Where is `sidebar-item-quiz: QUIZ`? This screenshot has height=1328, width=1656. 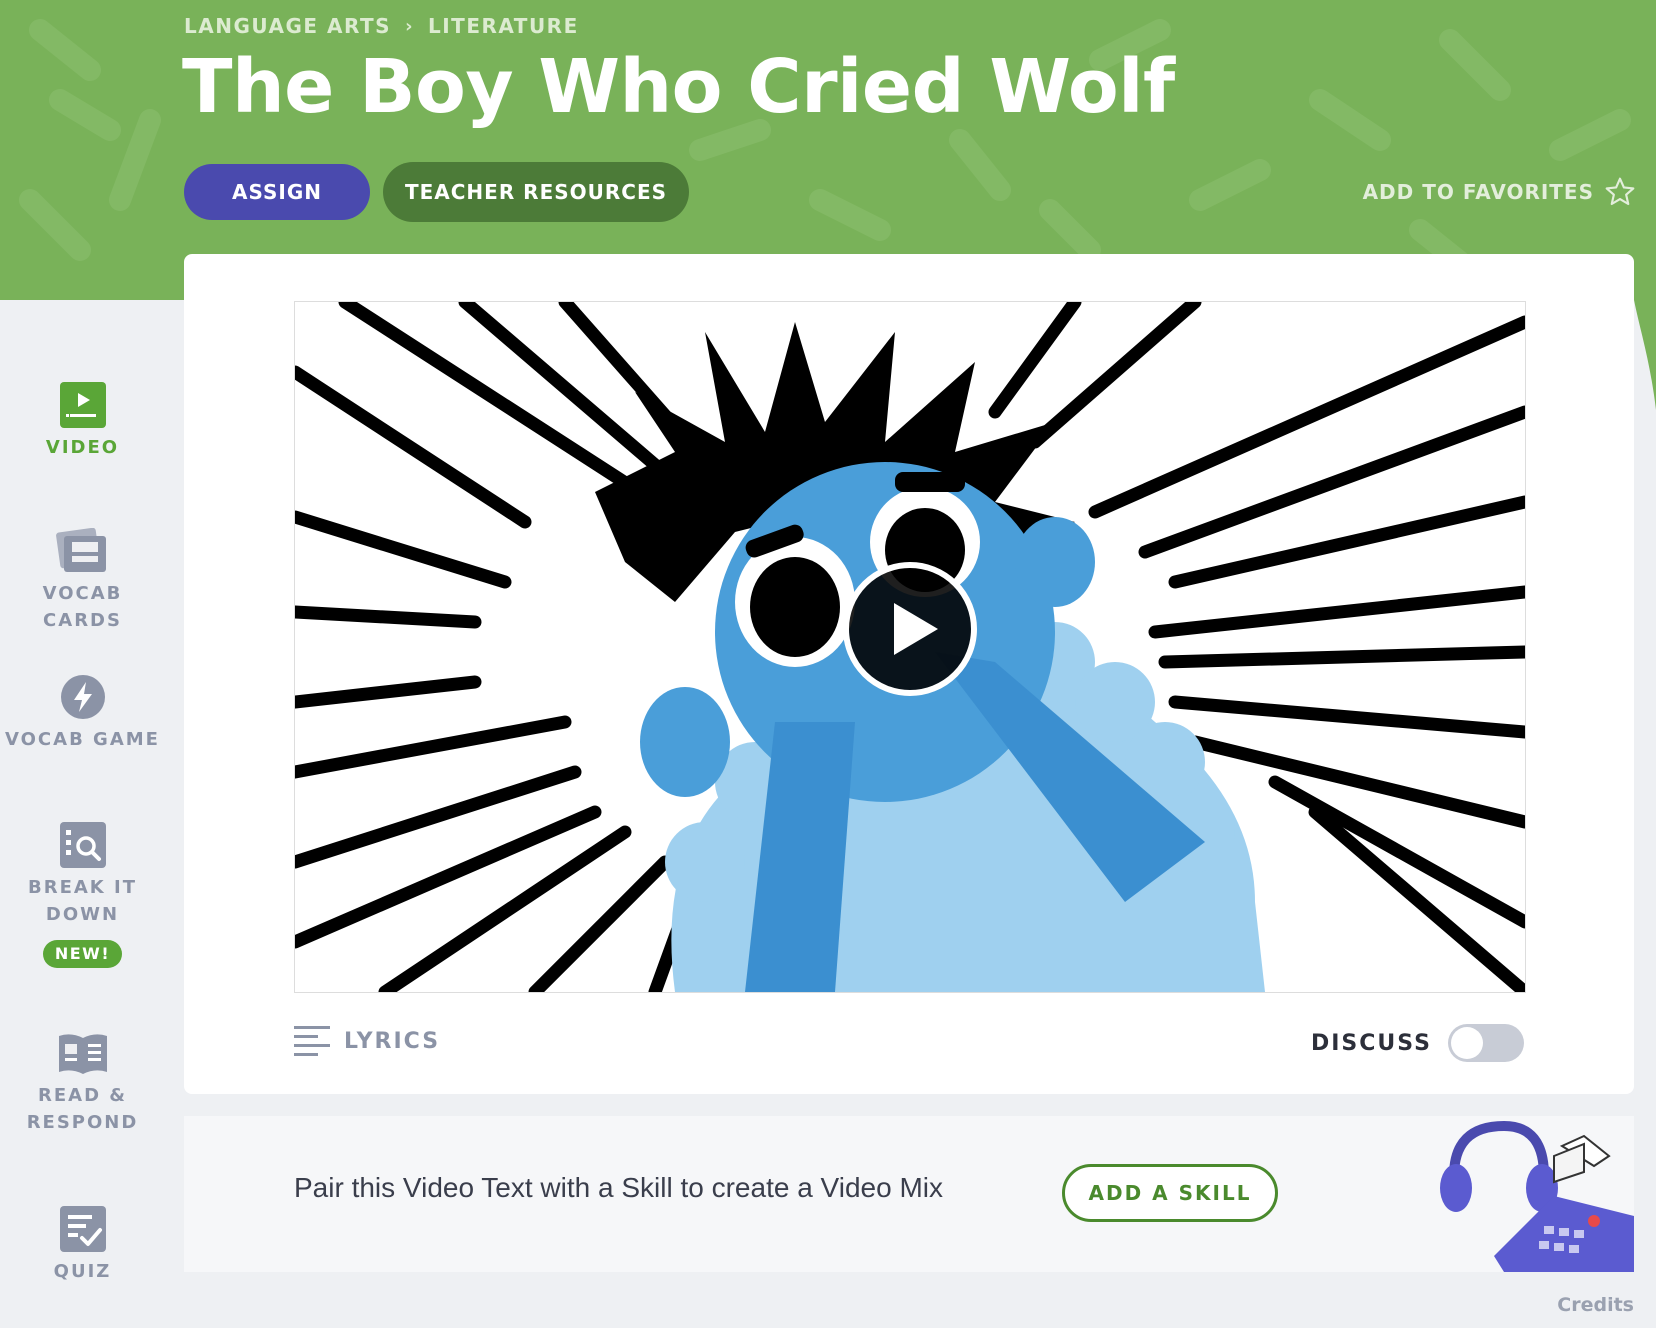
sidebar-item-quiz: QUIZ is located at coordinates (82, 1245).